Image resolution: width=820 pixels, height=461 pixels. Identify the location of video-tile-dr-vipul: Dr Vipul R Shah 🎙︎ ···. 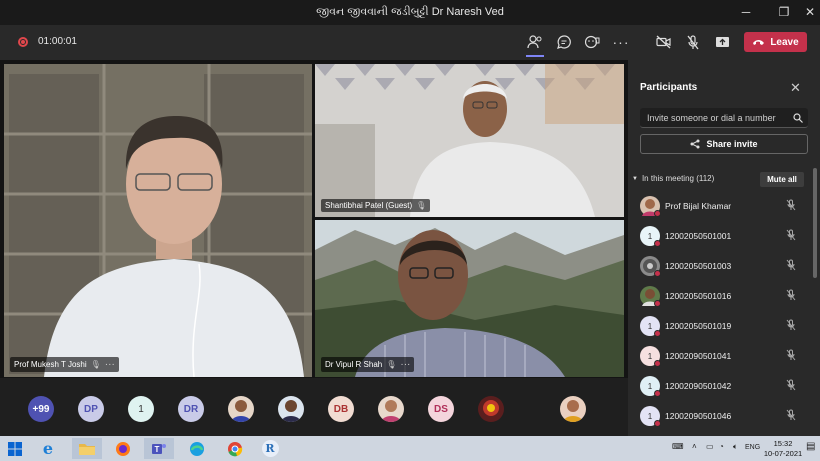
(469, 298).